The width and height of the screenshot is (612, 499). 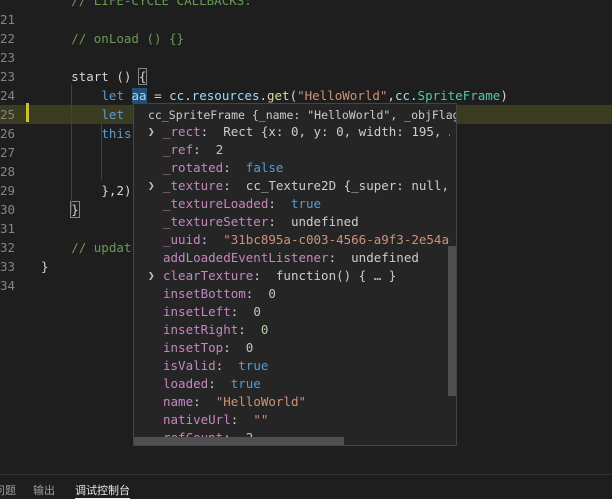 I want to click on property-key: _ref, so click(x=178, y=149).